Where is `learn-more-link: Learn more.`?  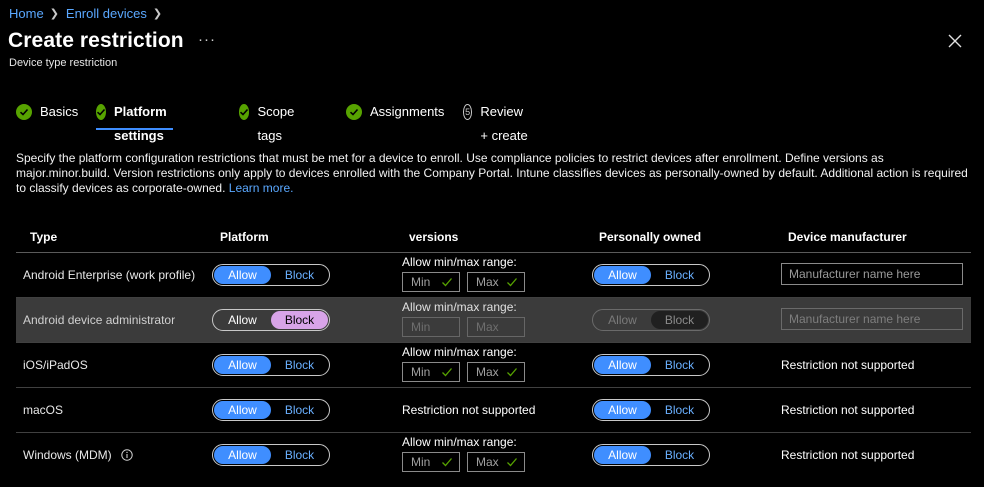
learn-more-link: Learn more. is located at coordinates (261, 188).